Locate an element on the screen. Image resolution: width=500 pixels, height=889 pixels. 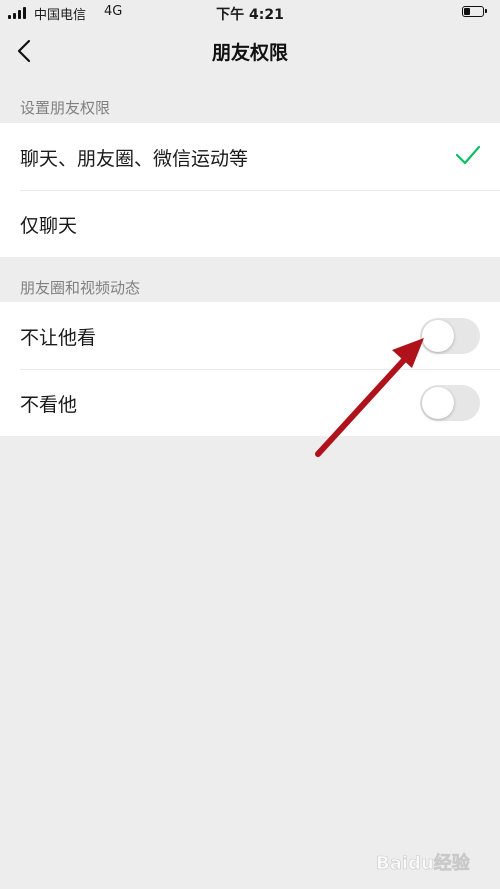
hide-their-posts-switch is located at coordinates (450, 403).